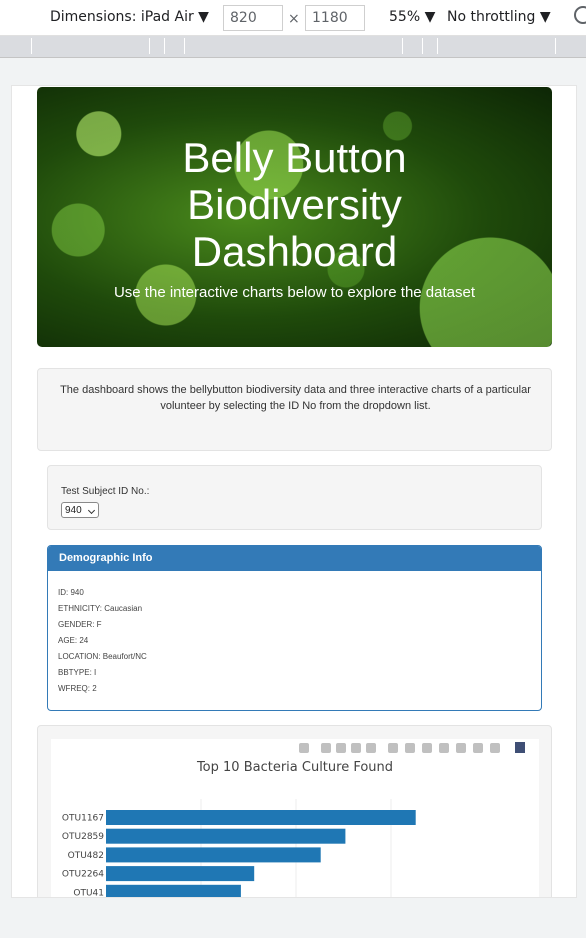 This screenshot has height=938, width=586. Describe the element at coordinates (173, 891) in the screenshot. I see `bar-otu41` at that location.